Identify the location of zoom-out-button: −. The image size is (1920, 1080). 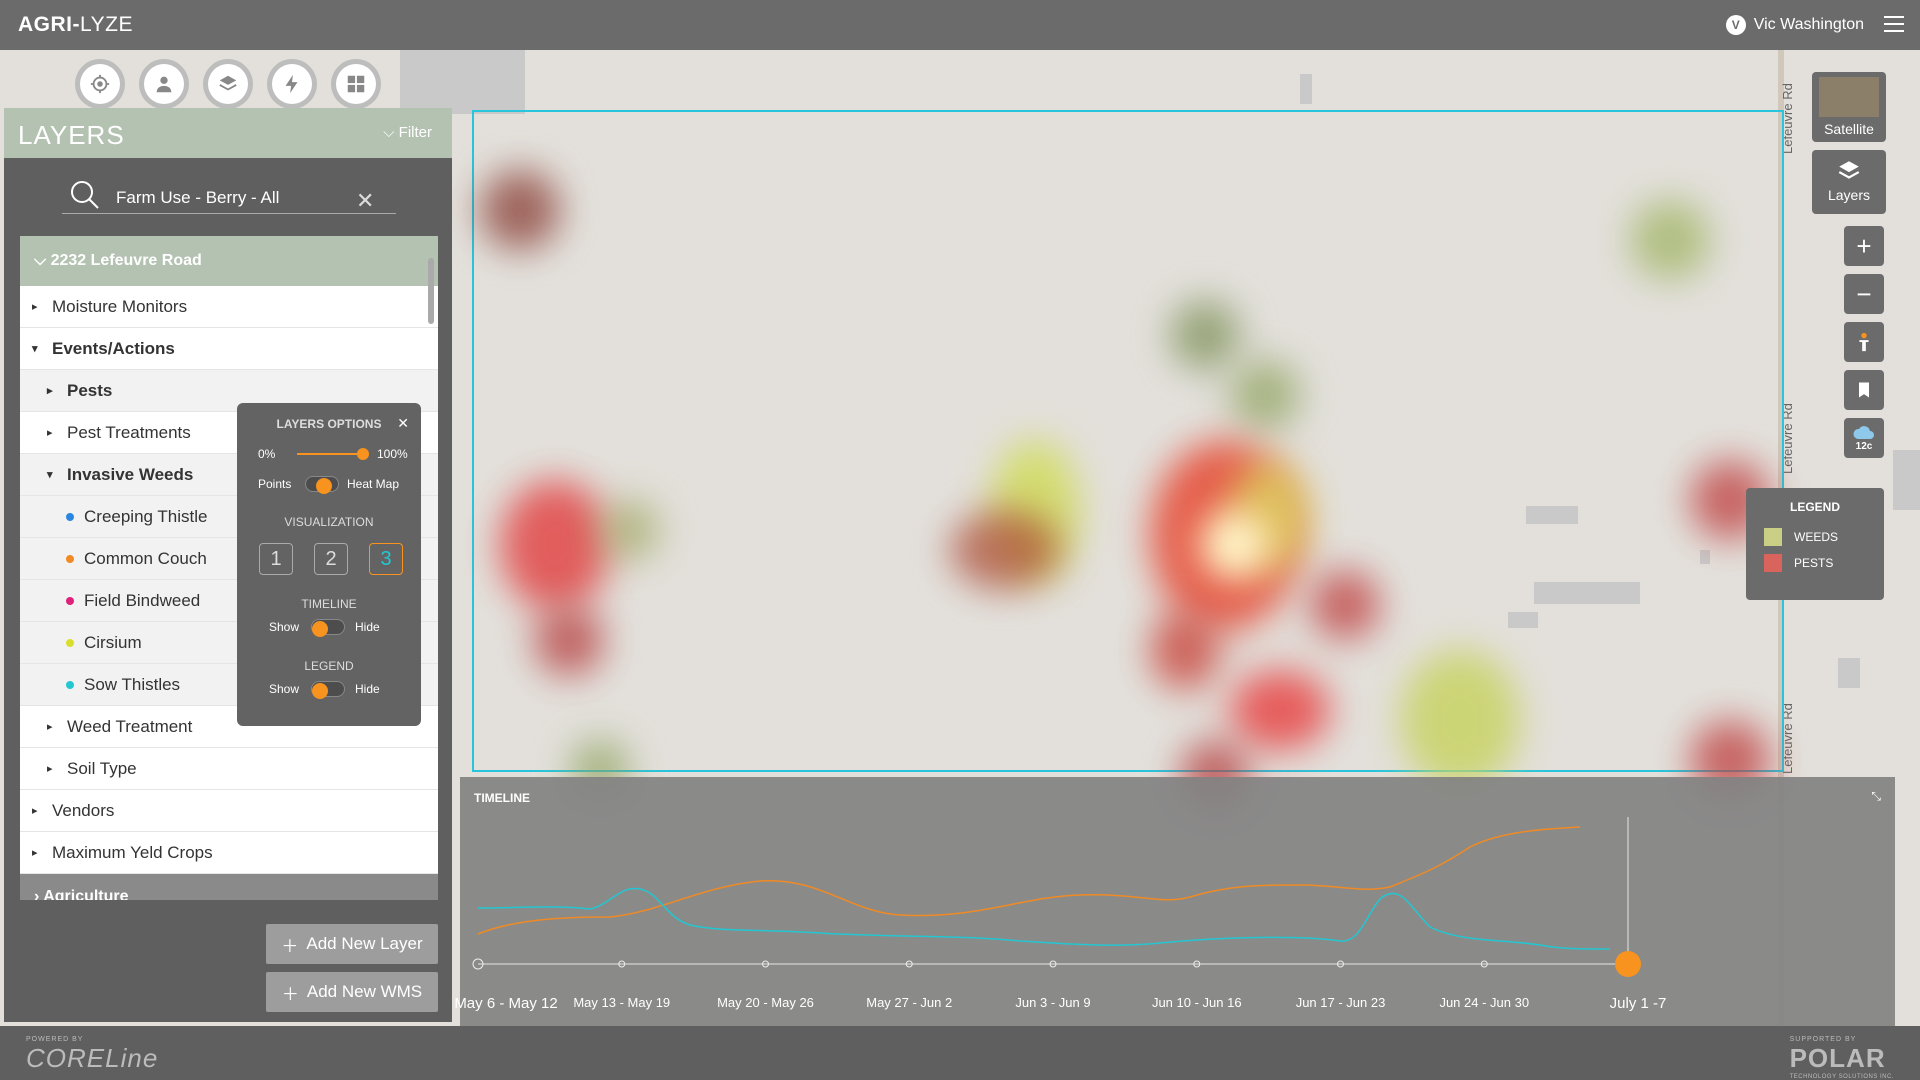
(1864, 294).